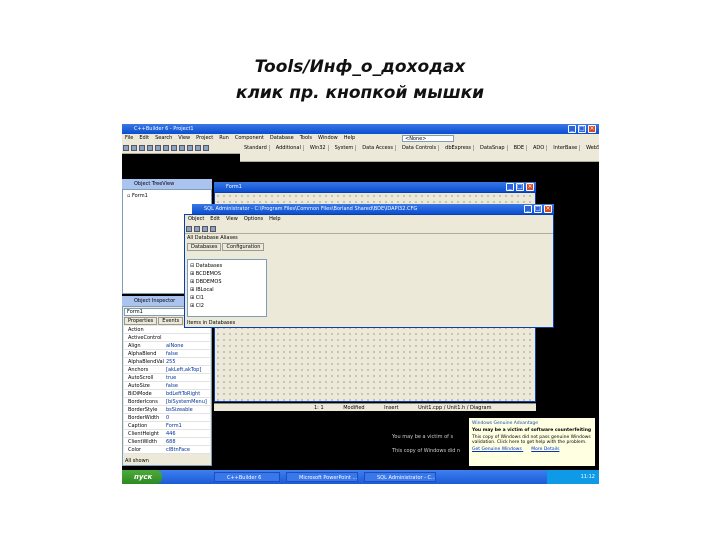 Image resolution: width=720 pixels, height=540 pixels. What do you see at coordinates (227, 266) in the screenshot?
I see `tree-node-databases: ⊟ Databases` at bounding box center [227, 266].